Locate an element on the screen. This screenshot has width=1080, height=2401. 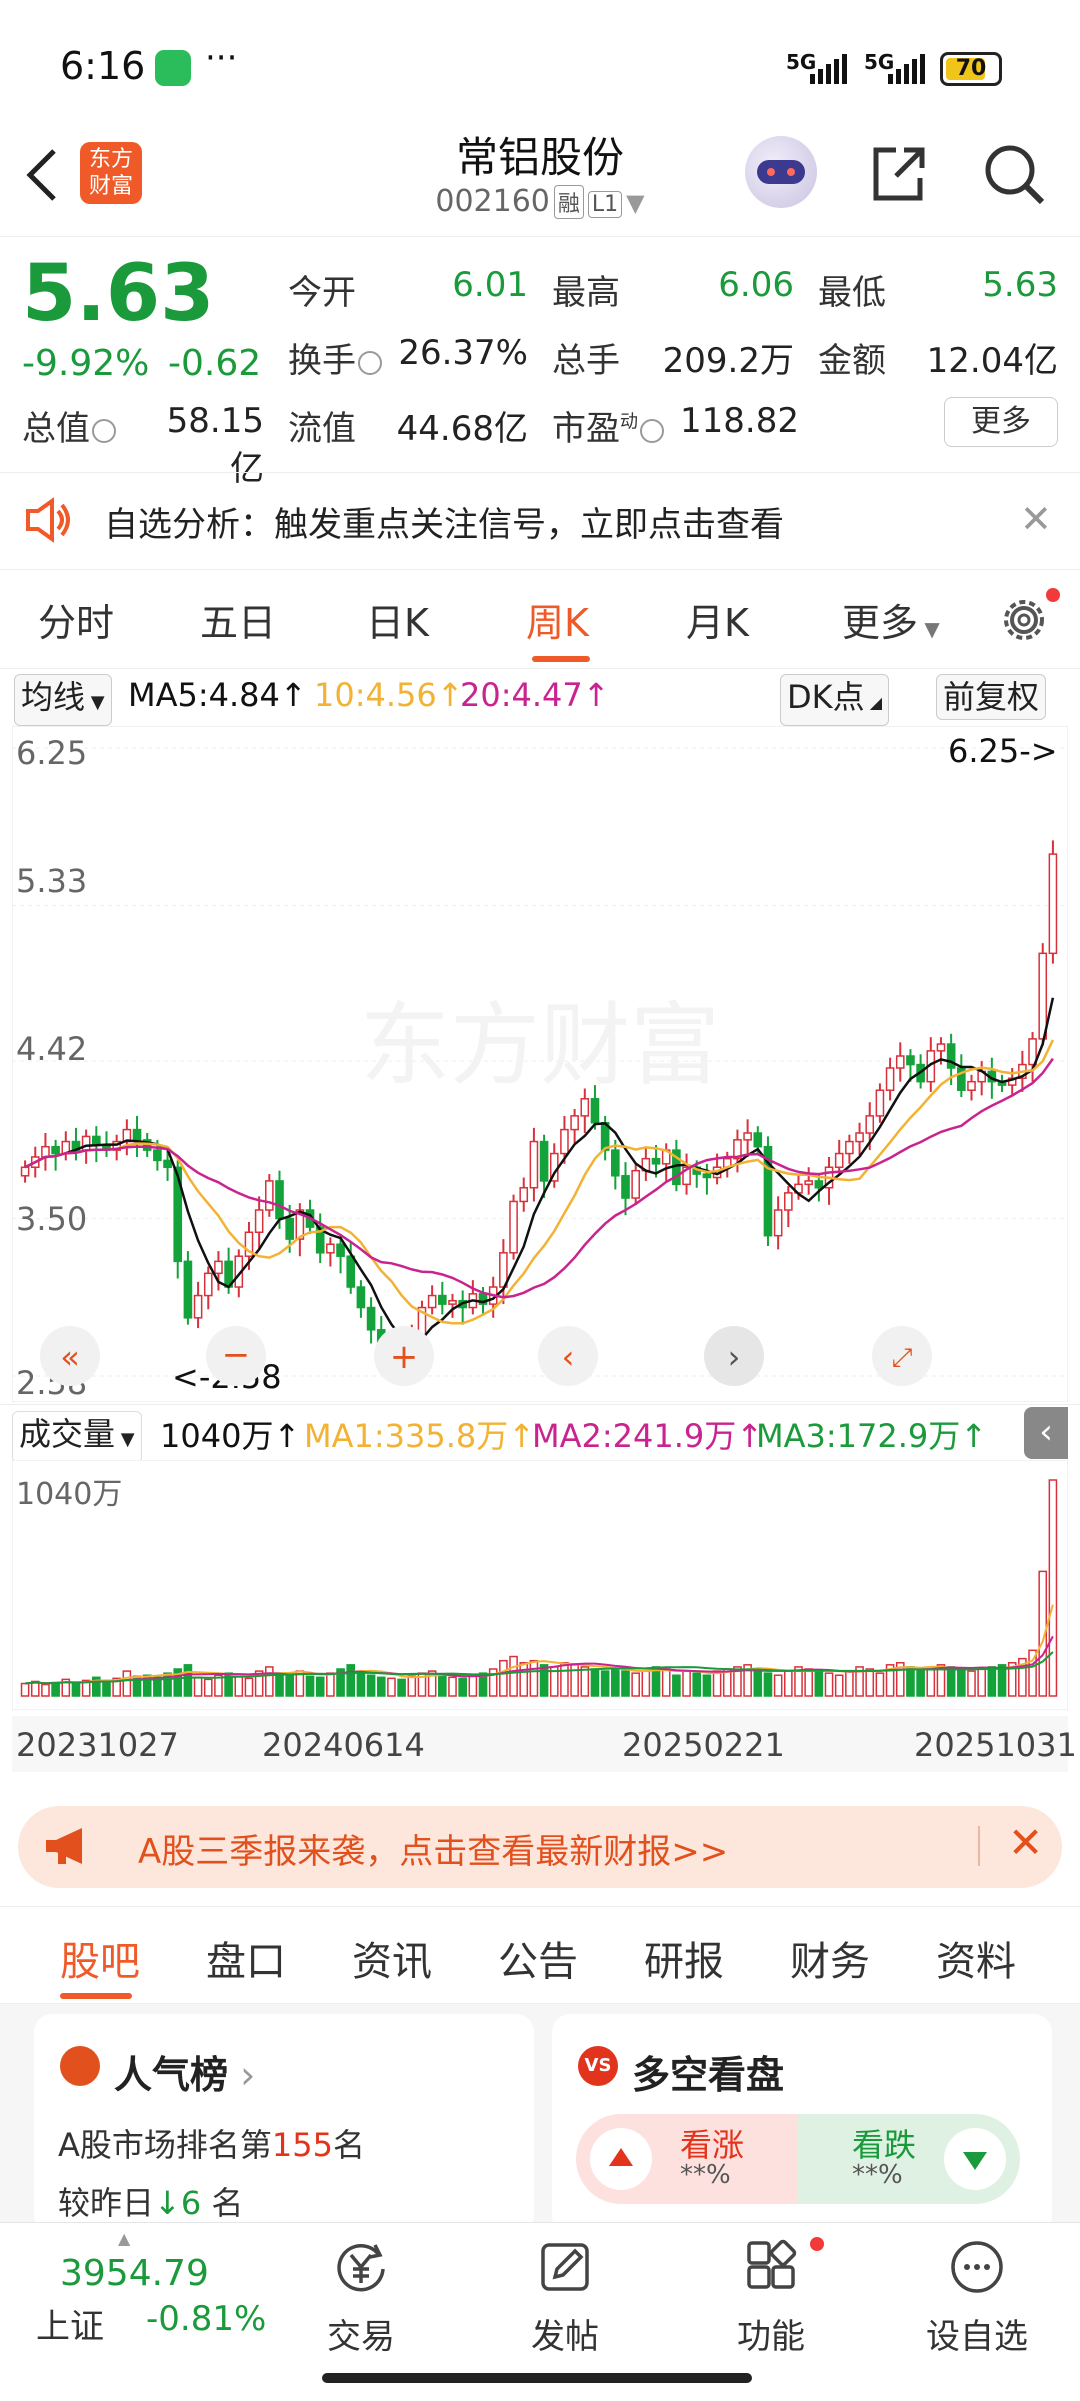
info-icon is located at coordinates (370, 362).